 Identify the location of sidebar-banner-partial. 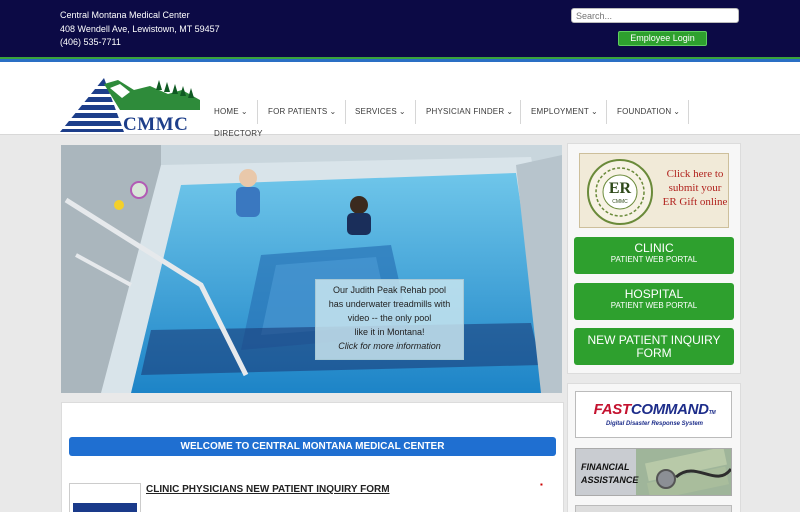
(653, 508).